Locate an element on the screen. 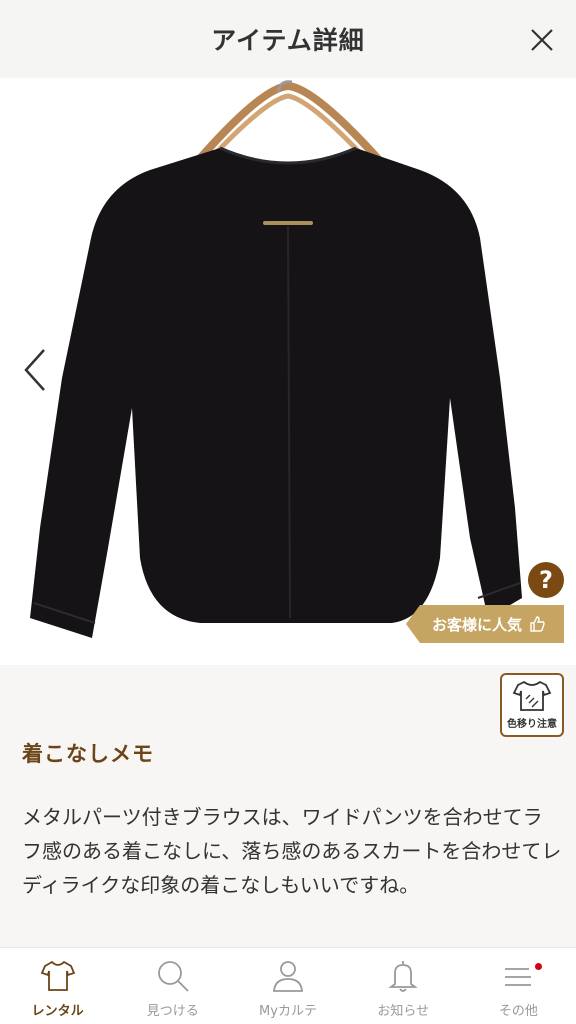  color-transfer-warning-icon: 色移り注意 is located at coordinates (532, 705).